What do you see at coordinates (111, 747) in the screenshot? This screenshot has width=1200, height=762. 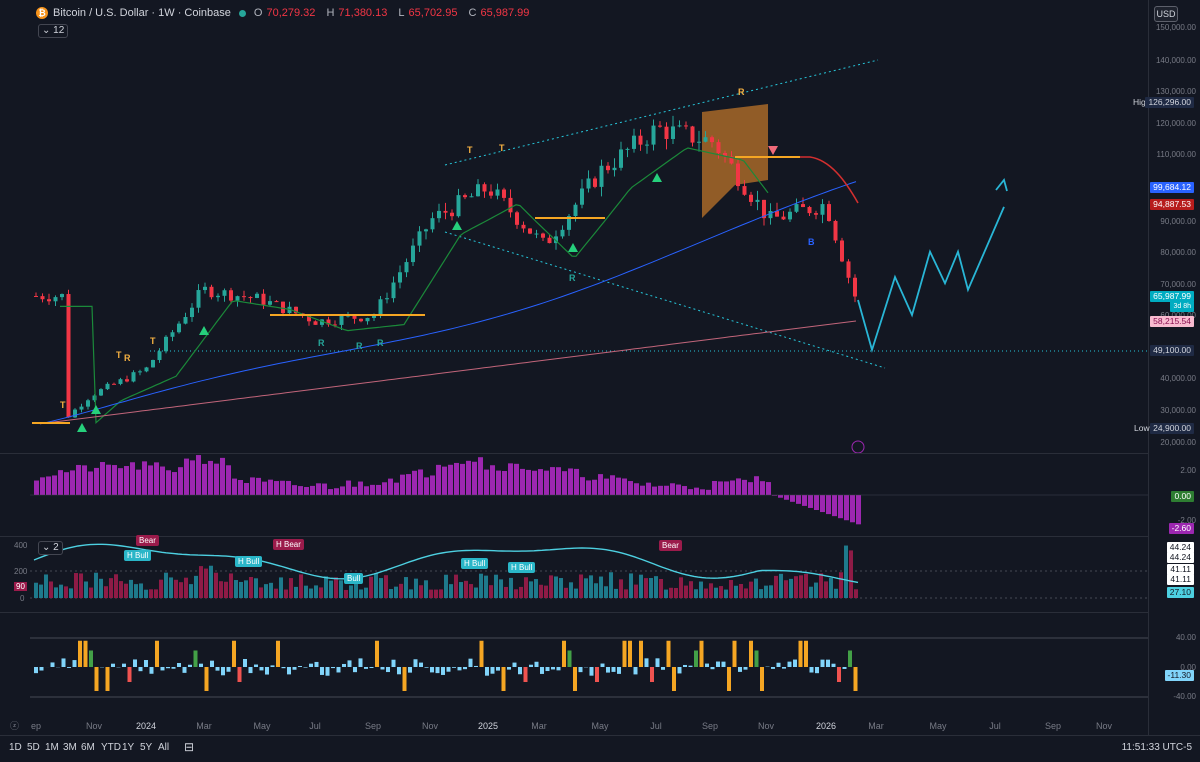 I see `range-ytd-button: YTD` at bounding box center [111, 747].